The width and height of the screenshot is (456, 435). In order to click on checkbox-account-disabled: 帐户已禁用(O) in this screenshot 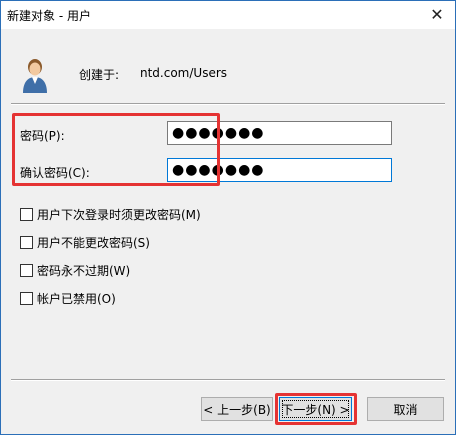, I will do `click(68, 298)`.